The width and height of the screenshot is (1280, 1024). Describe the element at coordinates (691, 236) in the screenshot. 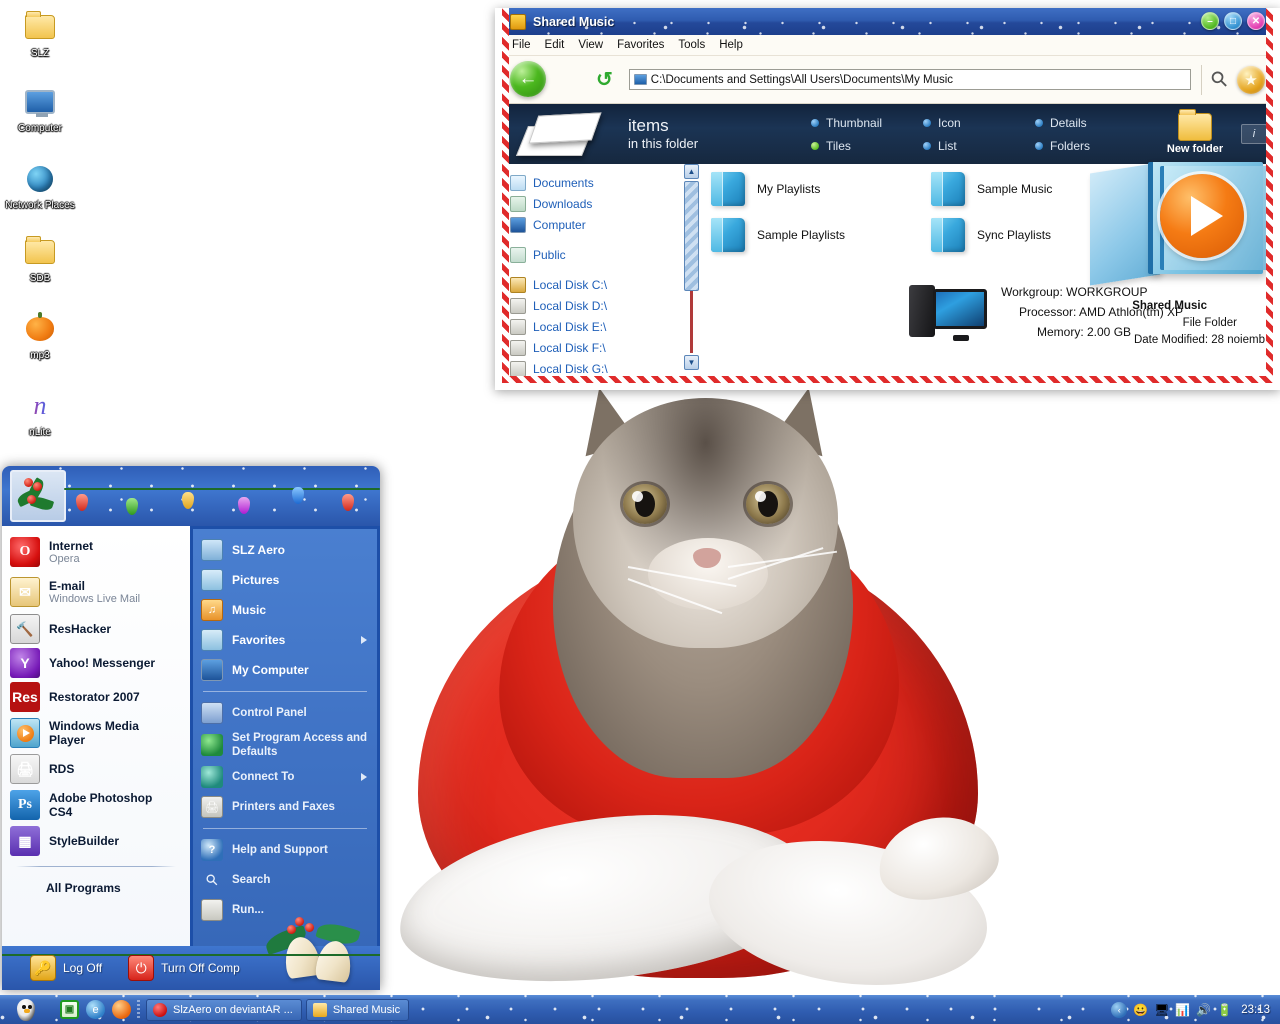

I see `scroll-thumb` at that location.